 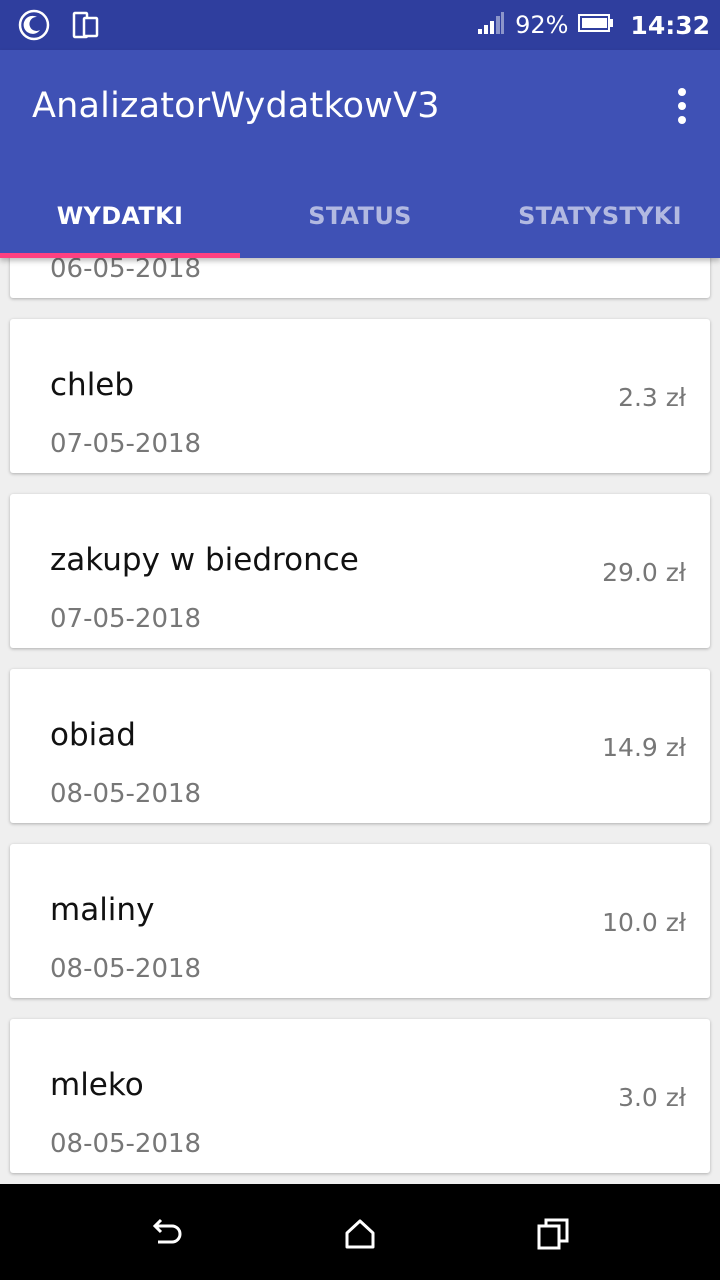 What do you see at coordinates (554, 1234) in the screenshot?
I see `recents-icon` at bounding box center [554, 1234].